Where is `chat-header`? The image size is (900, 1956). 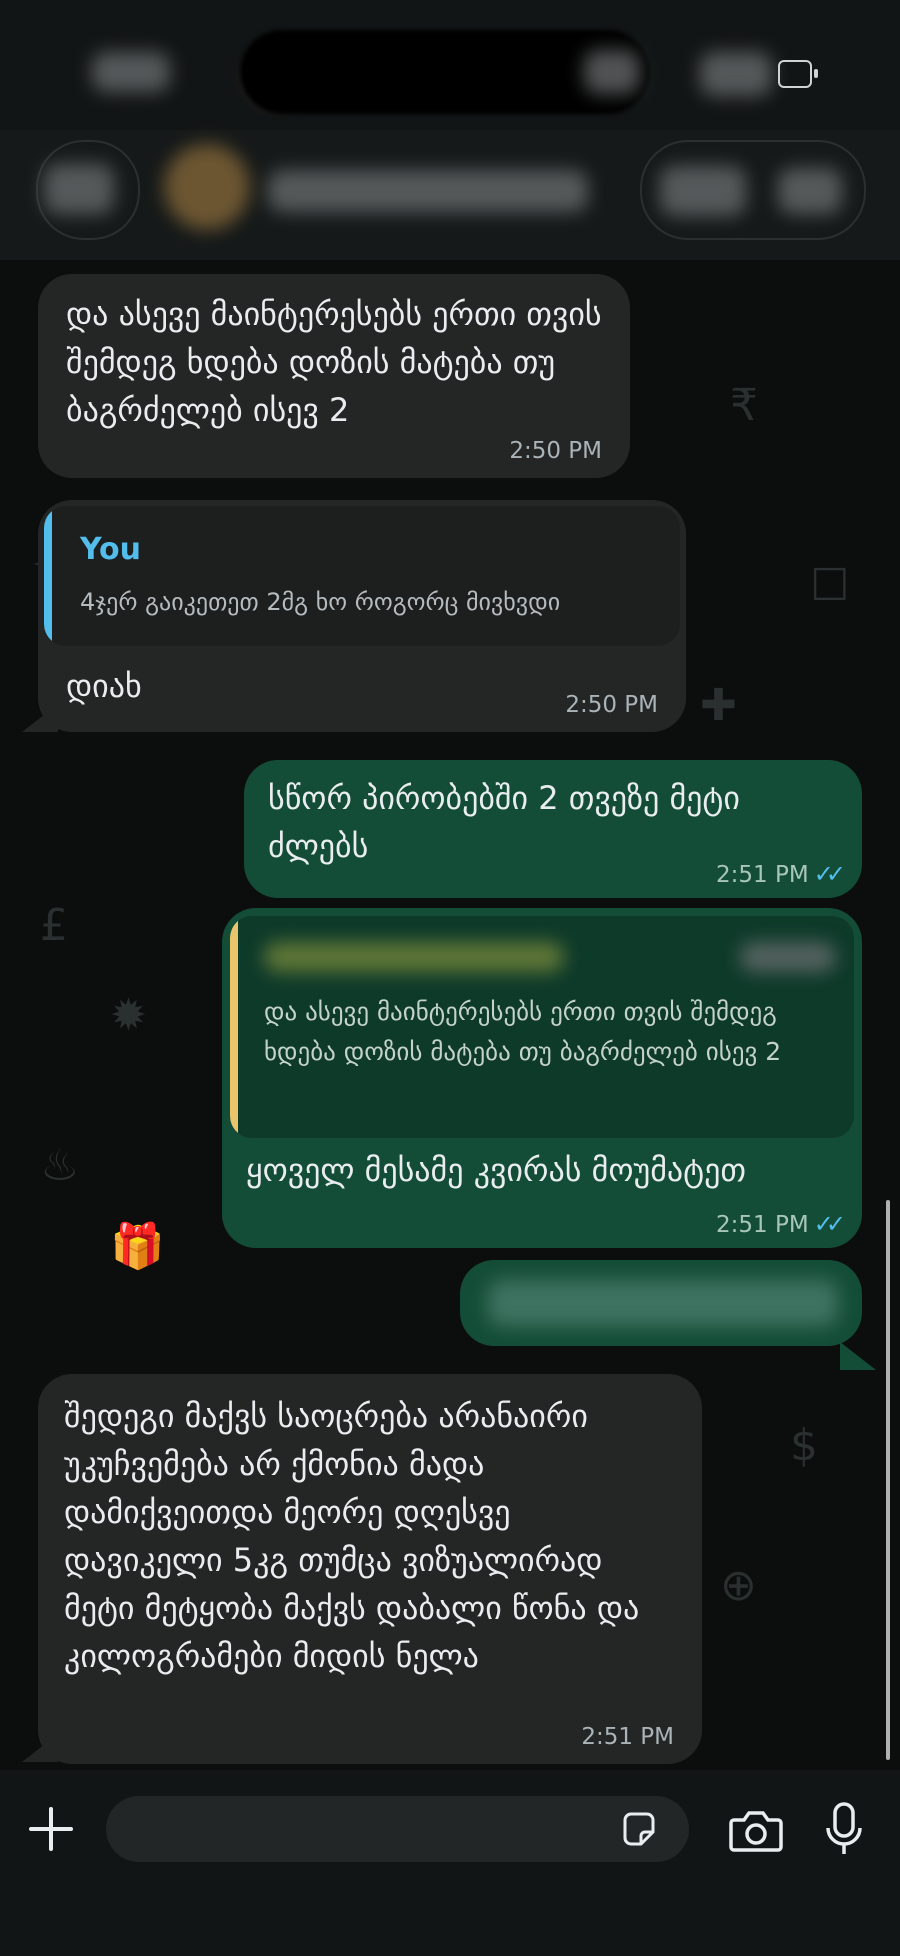
chat-header is located at coordinates (450, 195).